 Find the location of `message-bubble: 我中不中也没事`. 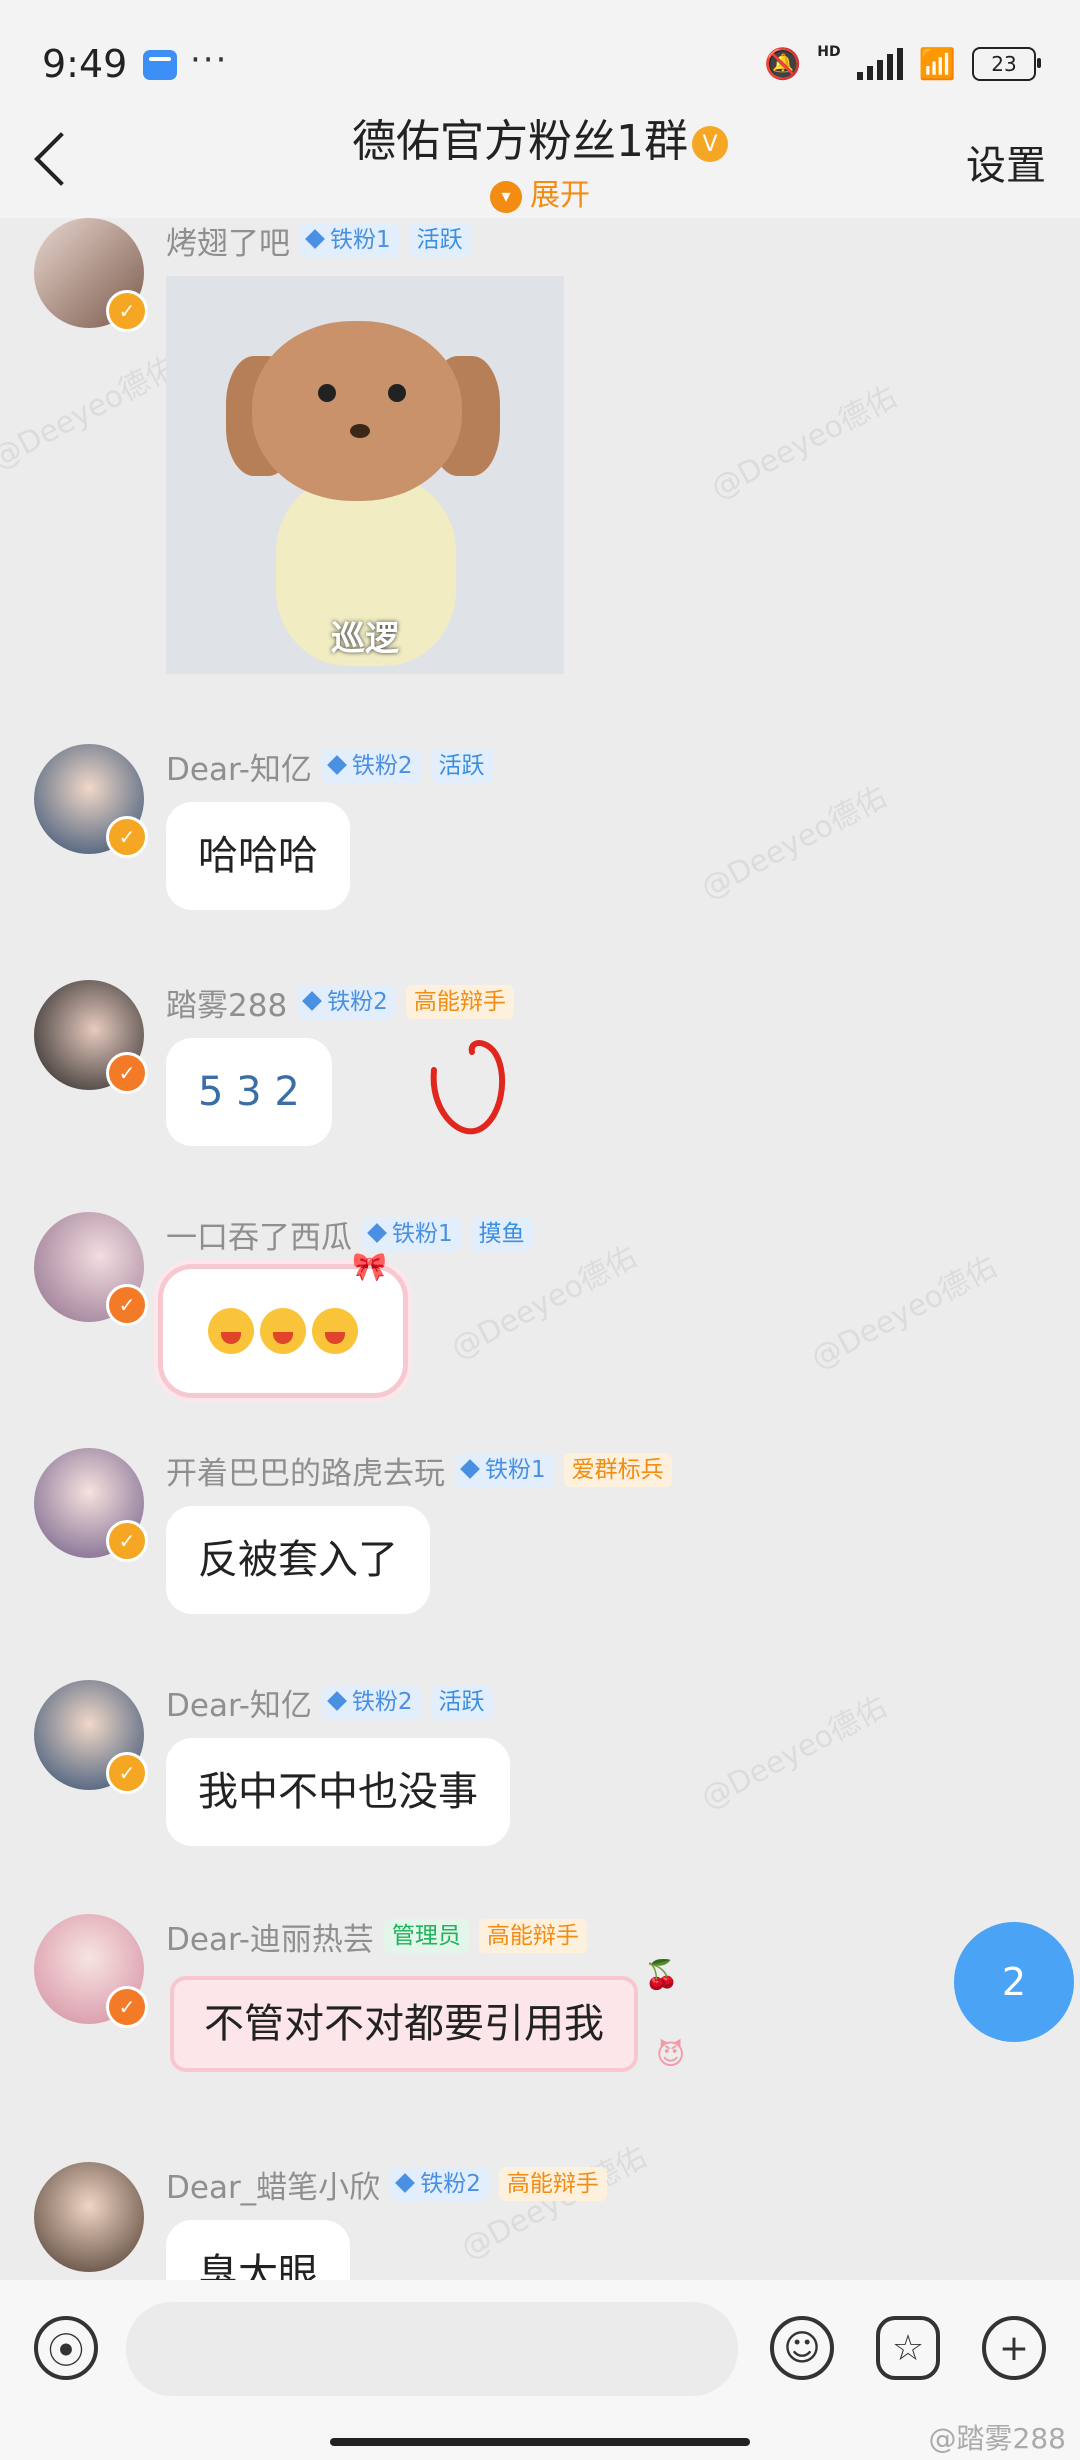

message-bubble: 我中不中也没事 is located at coordinates (338, 1792).